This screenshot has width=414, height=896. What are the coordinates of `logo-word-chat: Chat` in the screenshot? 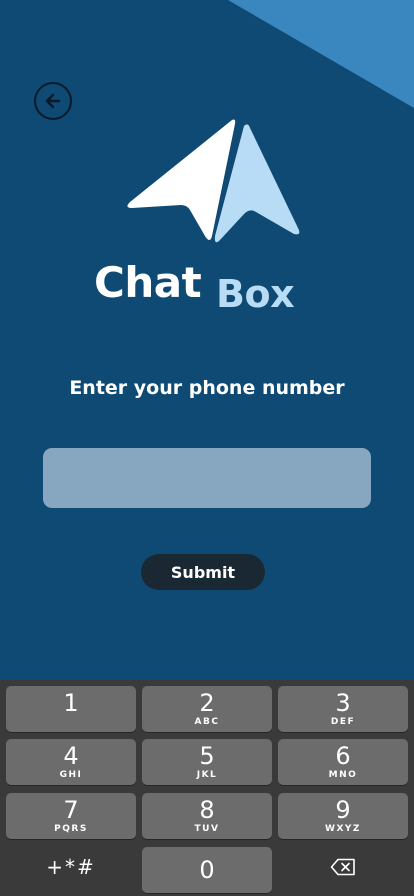 It's located at (148, 282).